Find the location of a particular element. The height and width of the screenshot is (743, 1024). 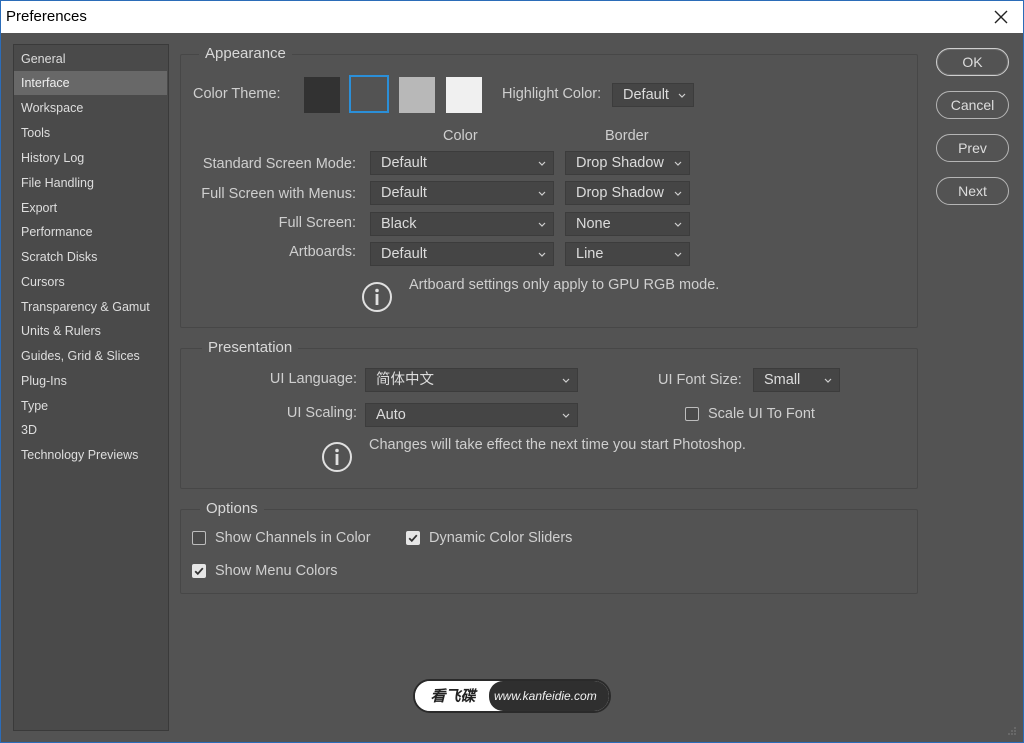

sidebar-item-guides-grid-slices: Guides, Grid & Slices is located at coordinates (90, 356).